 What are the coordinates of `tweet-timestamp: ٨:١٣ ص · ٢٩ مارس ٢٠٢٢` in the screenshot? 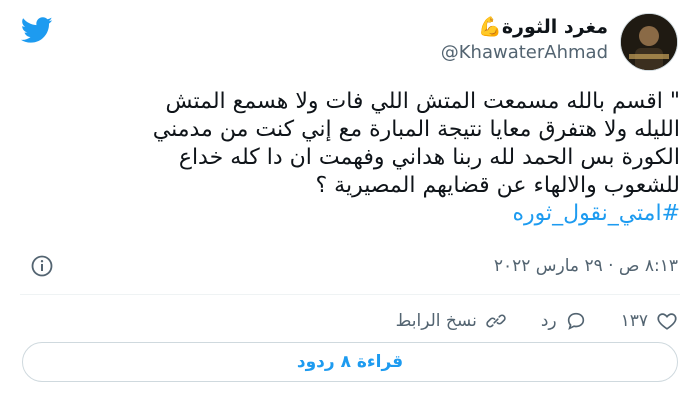 It's located at (586, 266).